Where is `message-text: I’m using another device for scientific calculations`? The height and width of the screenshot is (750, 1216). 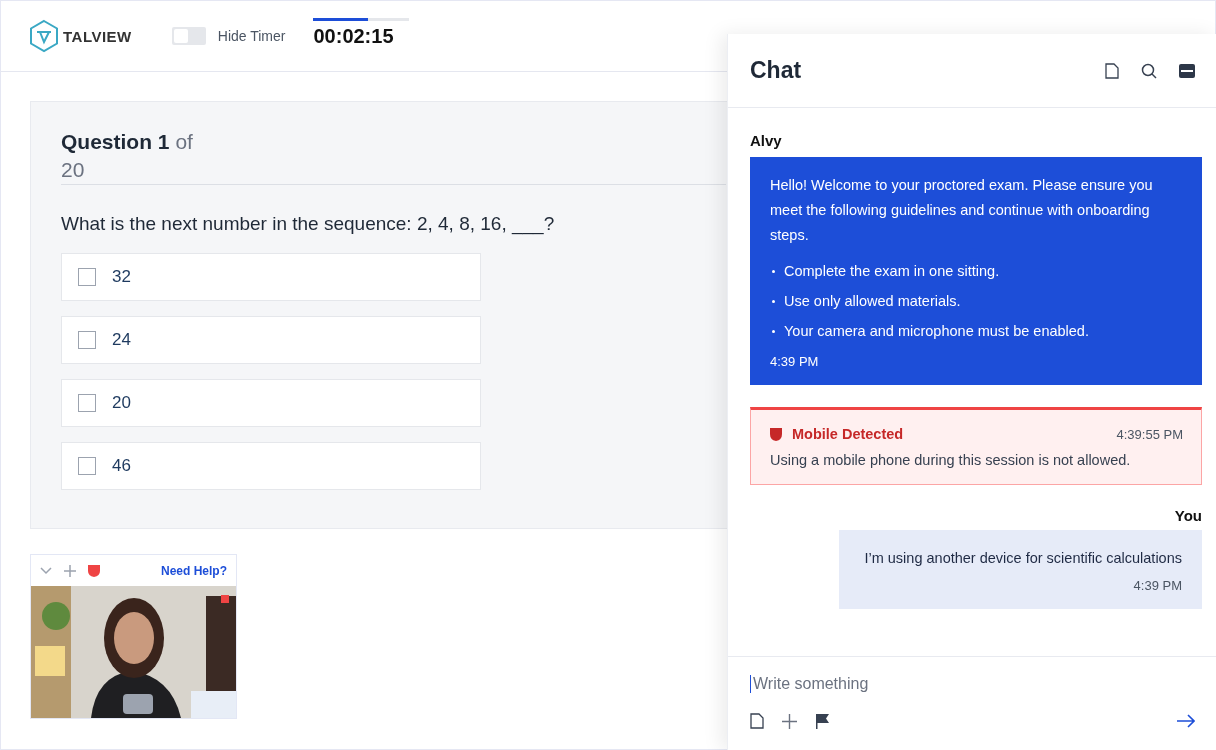
message-text: I’m using another device for scientific calculations is located at coordinates (1023, 558).